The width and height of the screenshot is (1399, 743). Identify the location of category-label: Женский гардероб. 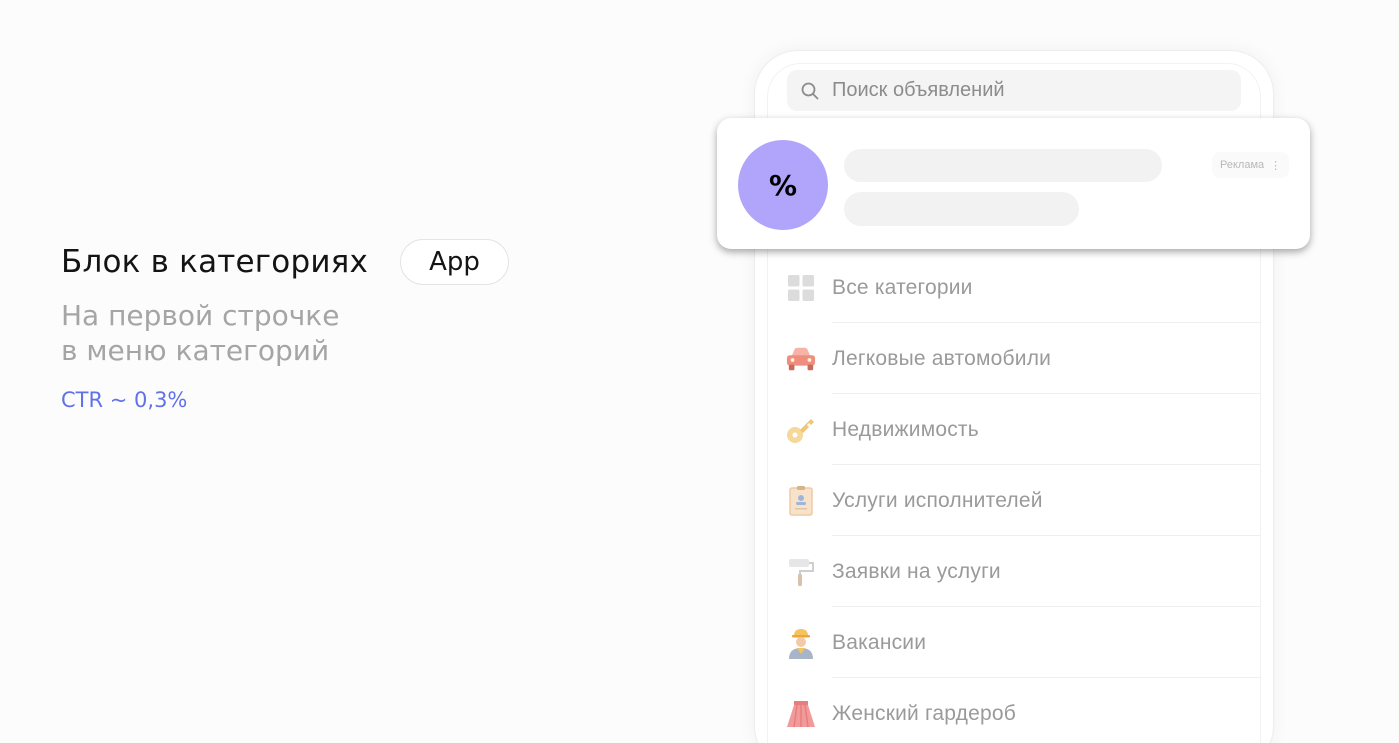
(924, 713).